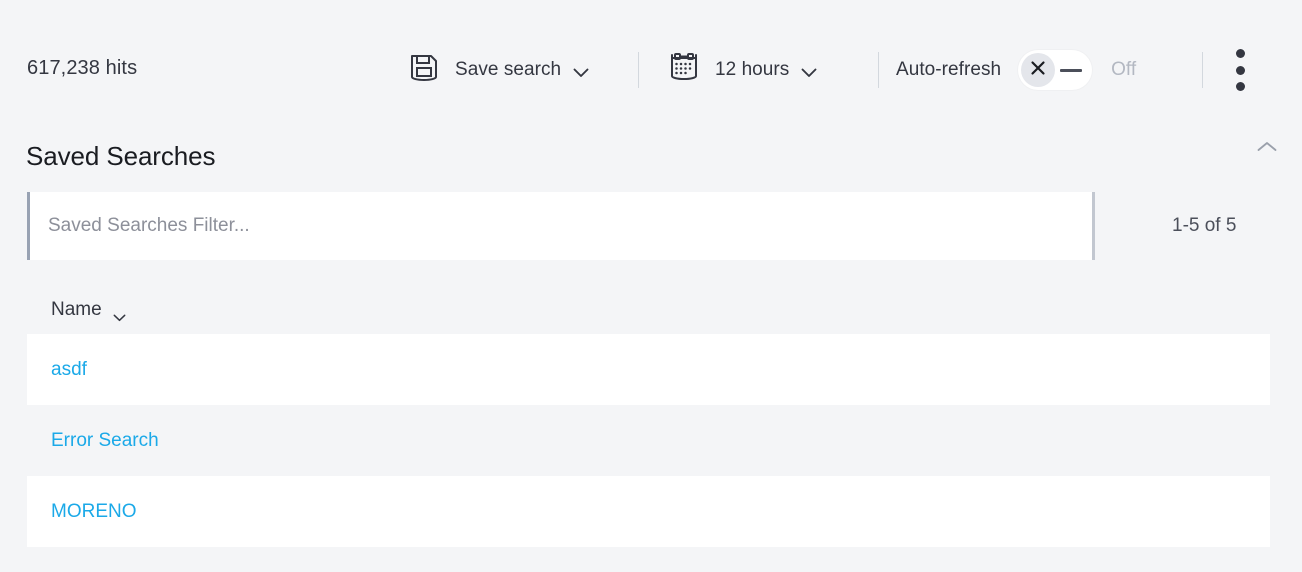 This screenshot has height=572, width=1302. I want to click on calendar-icon, so click(684, 70).